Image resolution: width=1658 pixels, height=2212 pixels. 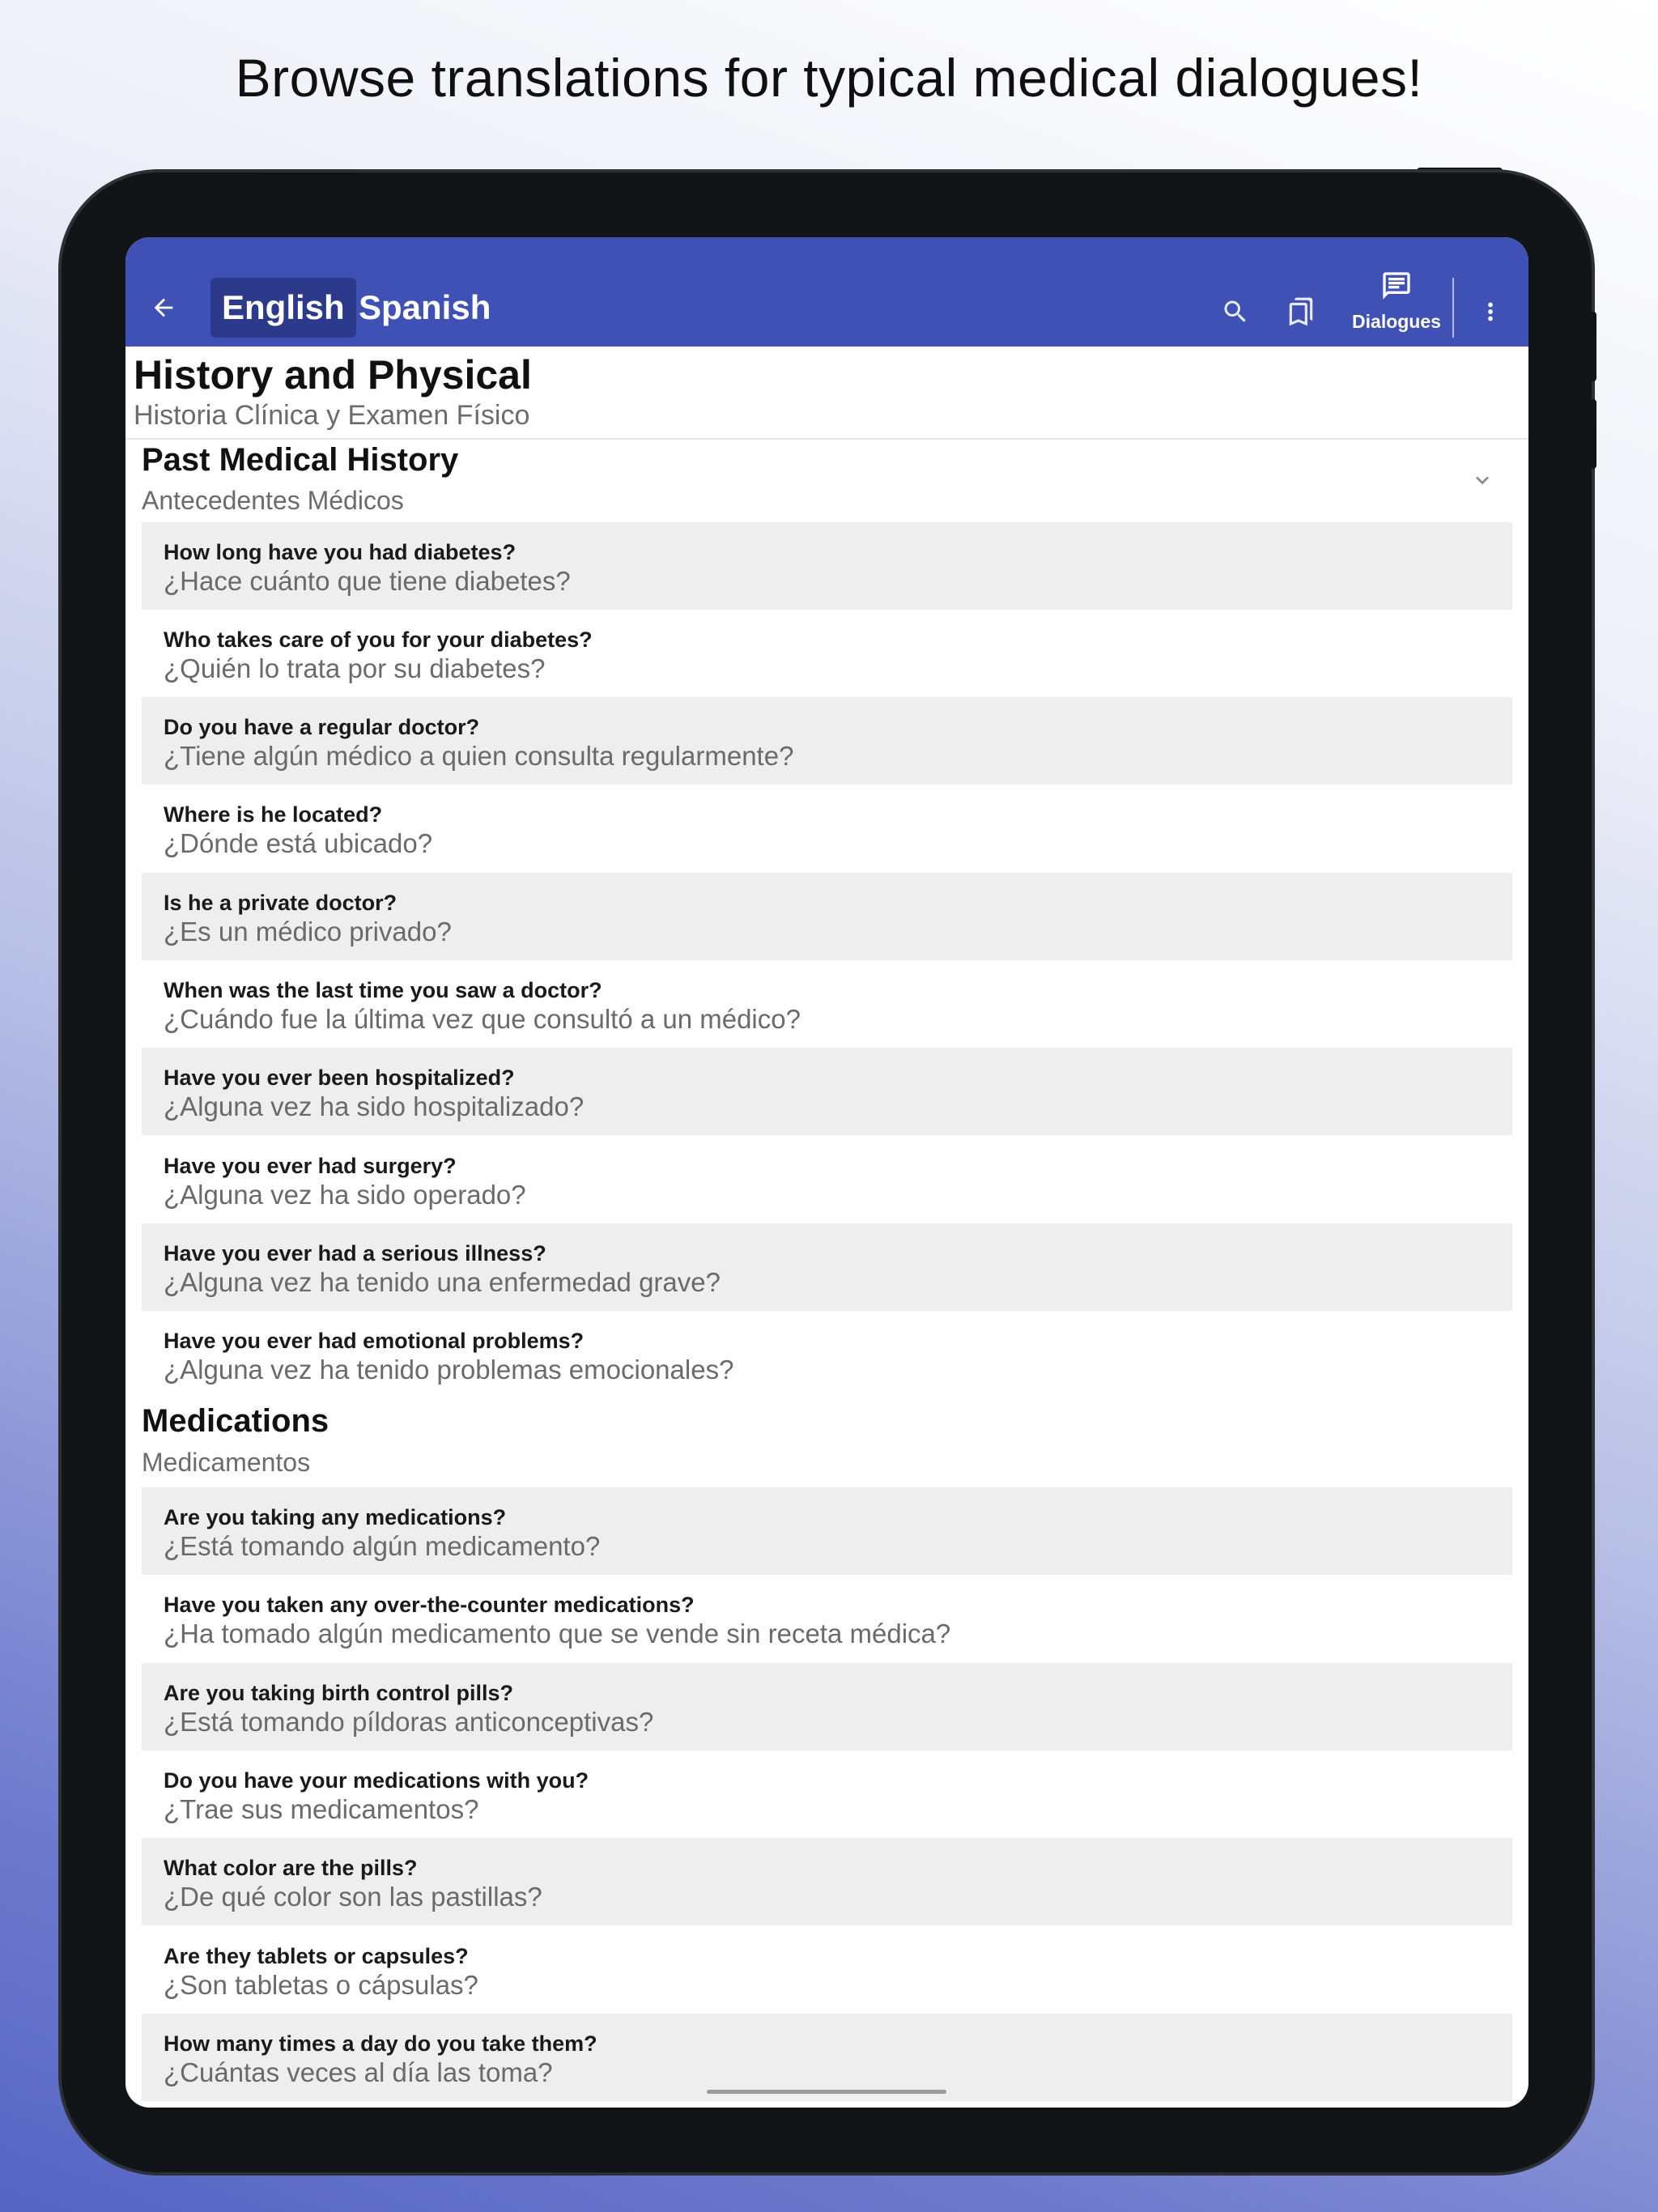 What do you see at coordinates (380, 2044) in the screenshot?
I see `phrase-english: How many times a day do you take them?` at bounding box center [380, 2044].